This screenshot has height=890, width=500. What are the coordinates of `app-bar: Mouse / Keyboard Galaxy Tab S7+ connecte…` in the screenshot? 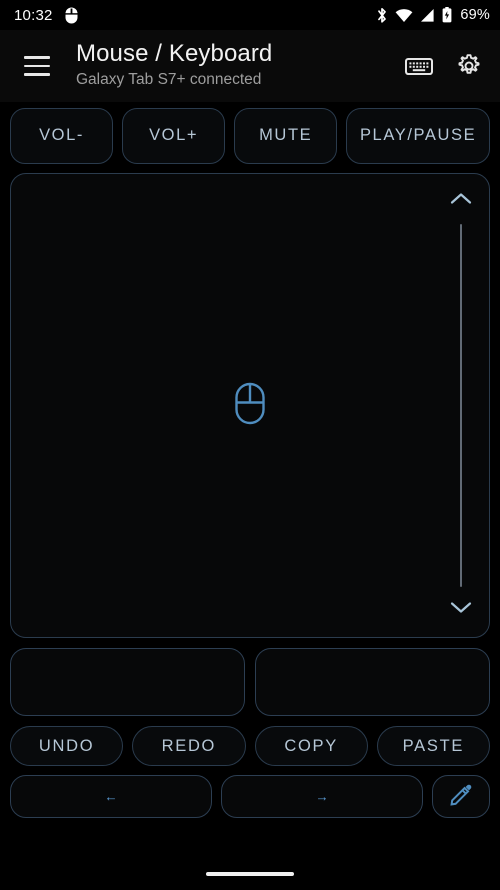 It's located at (250, 66).